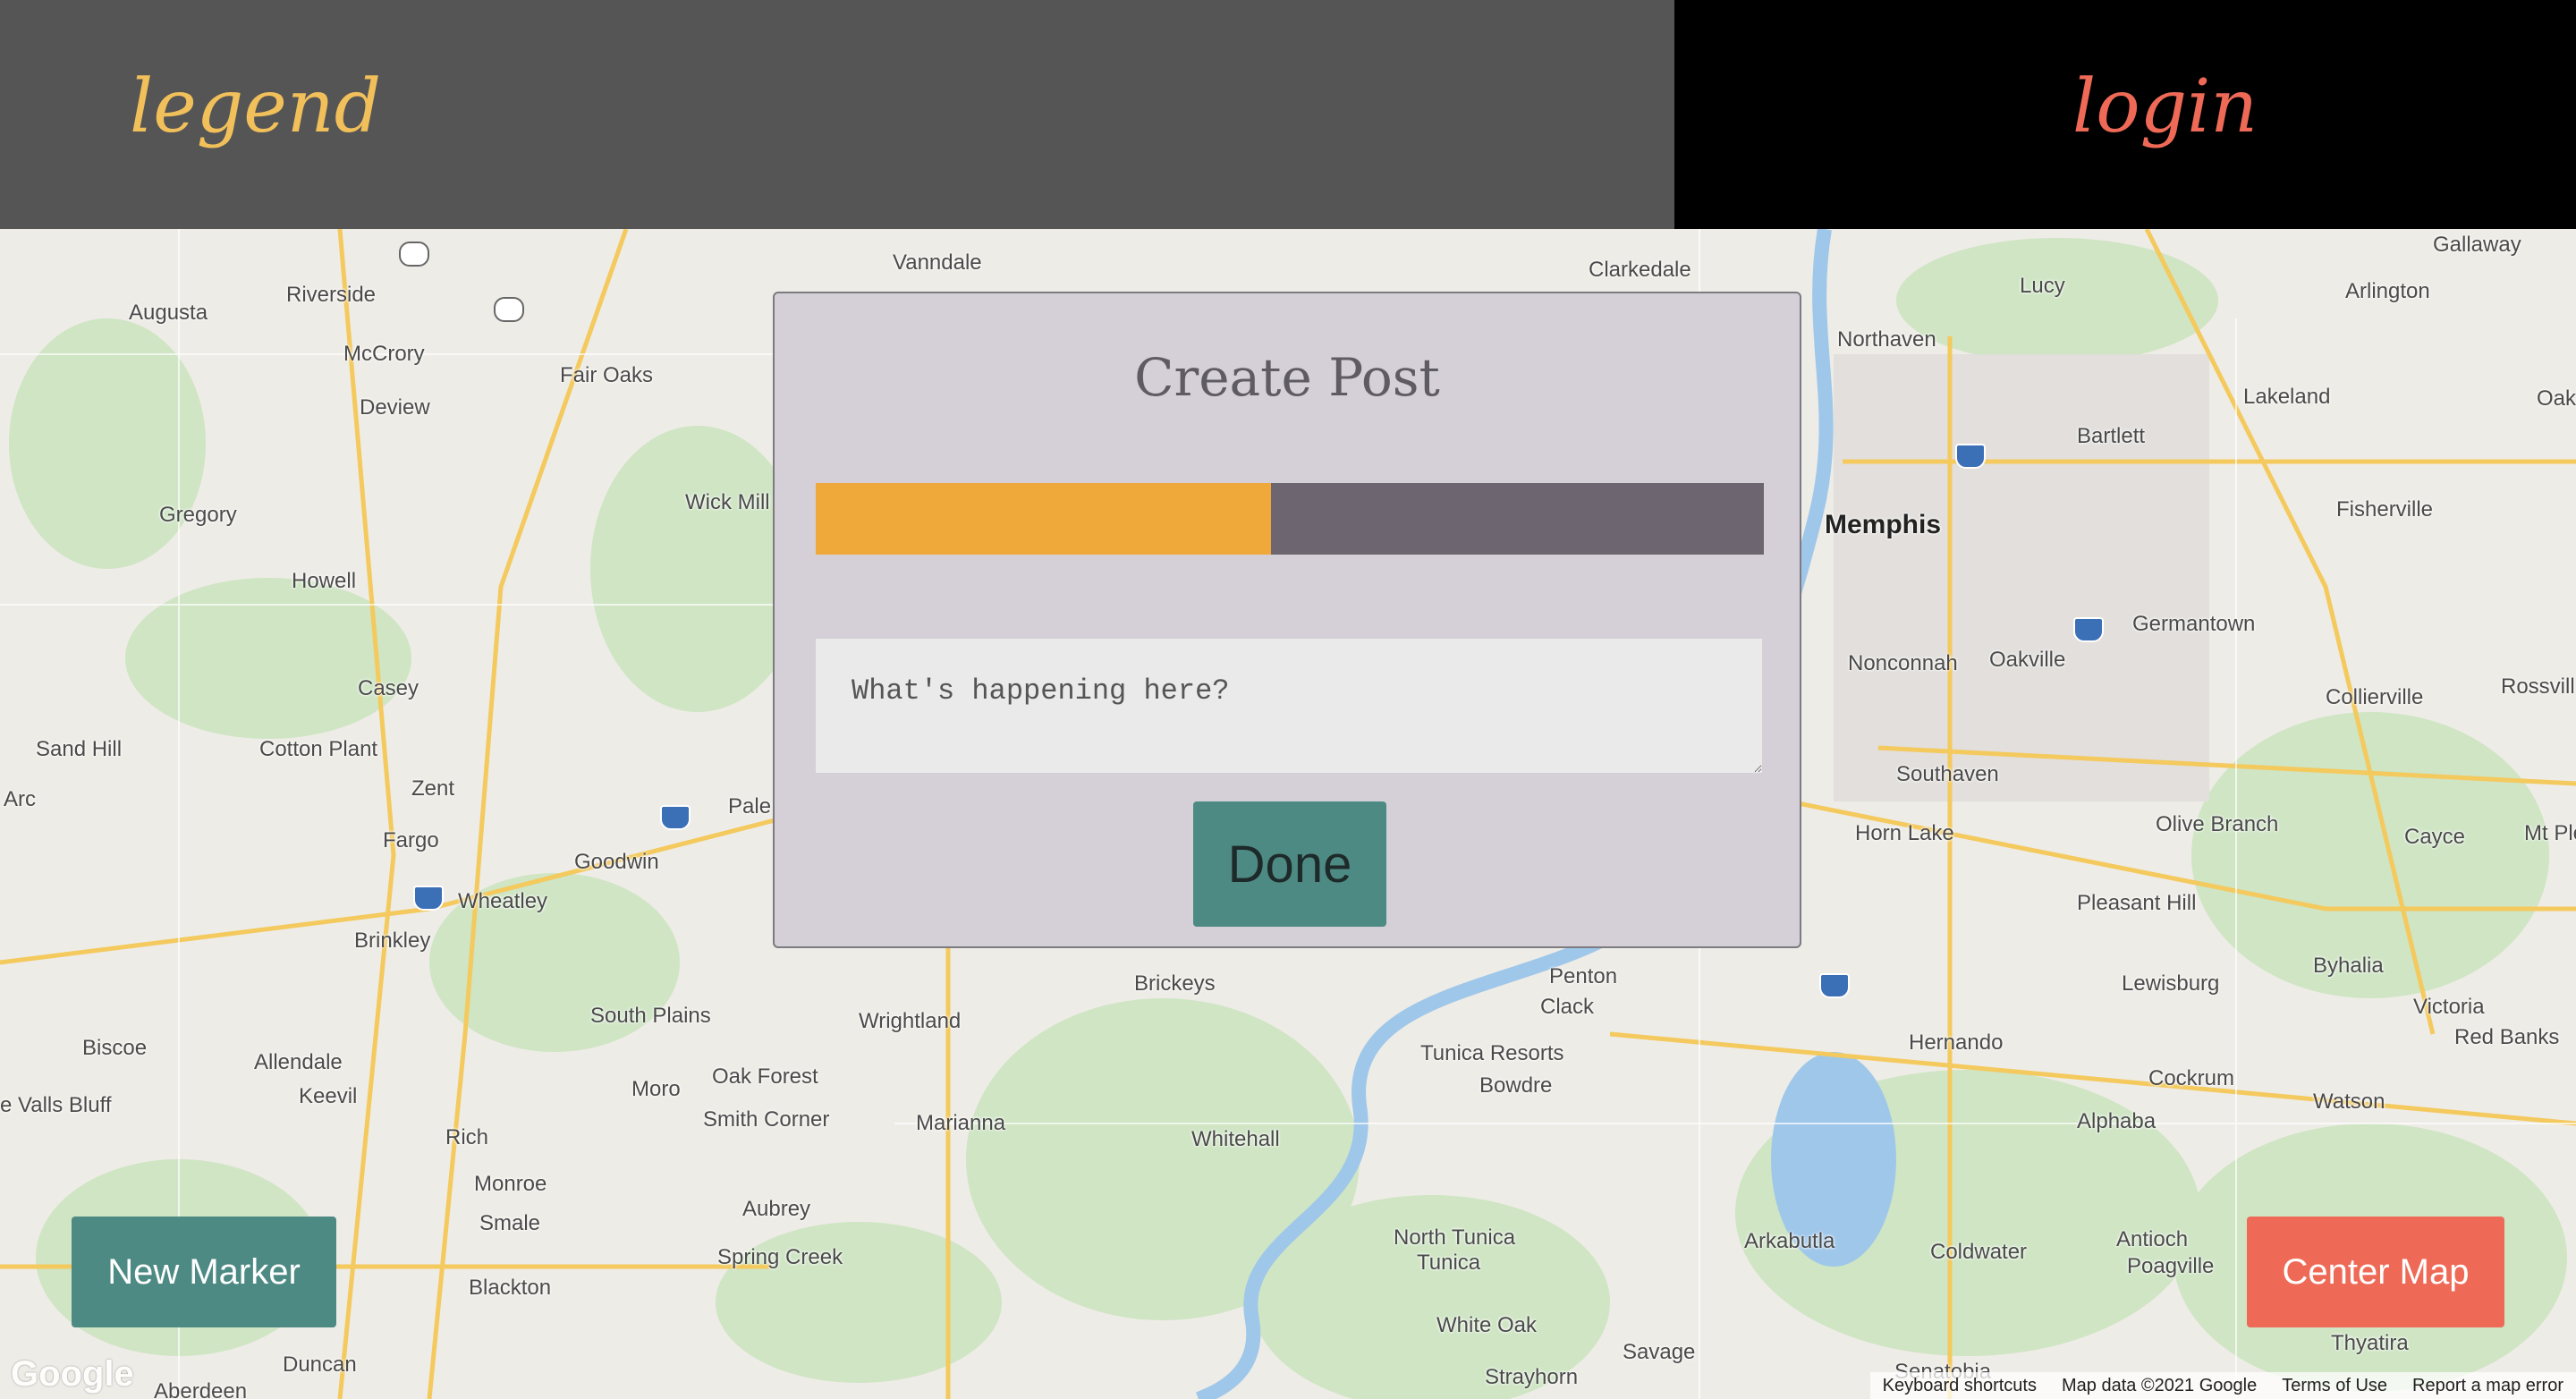 This screenshot has width=2576, height=1399. What do you see at coordinates (2449, 1007) in the screenshot?
I see `map-label: Victoria` at bounding box center [2449, 1007].